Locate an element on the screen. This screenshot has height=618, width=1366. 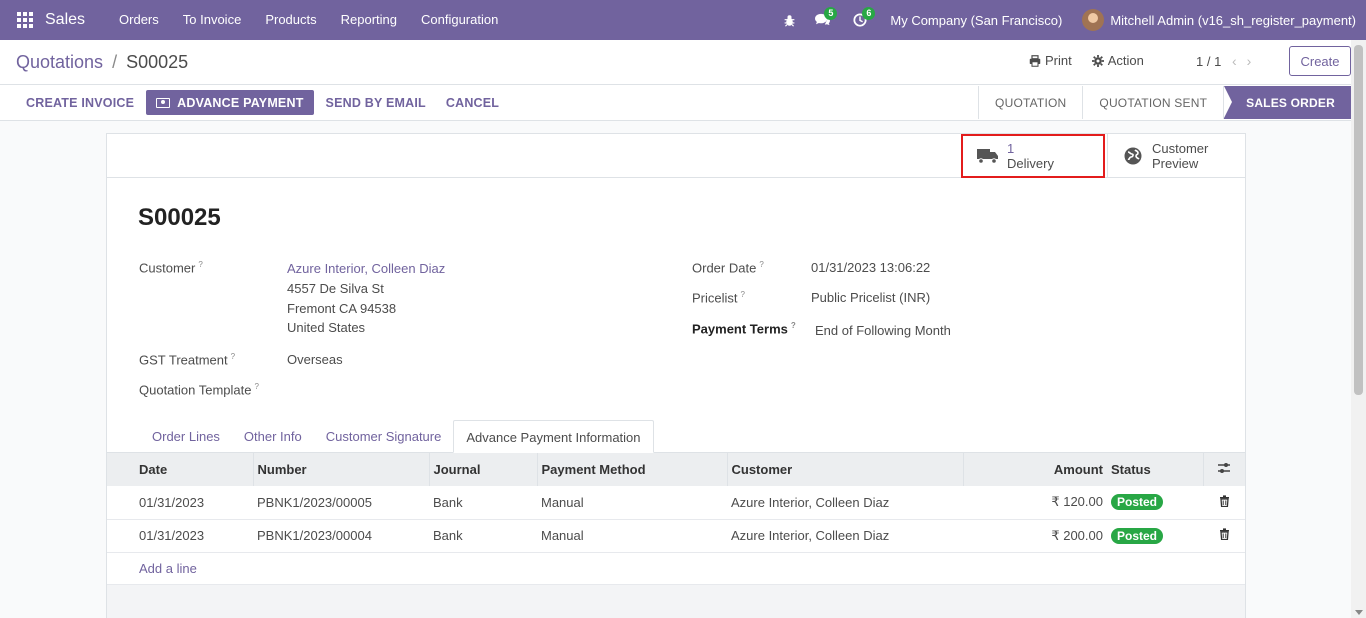
breadcrumb: Quotations / S00025 is located at coordinates (102, 62).